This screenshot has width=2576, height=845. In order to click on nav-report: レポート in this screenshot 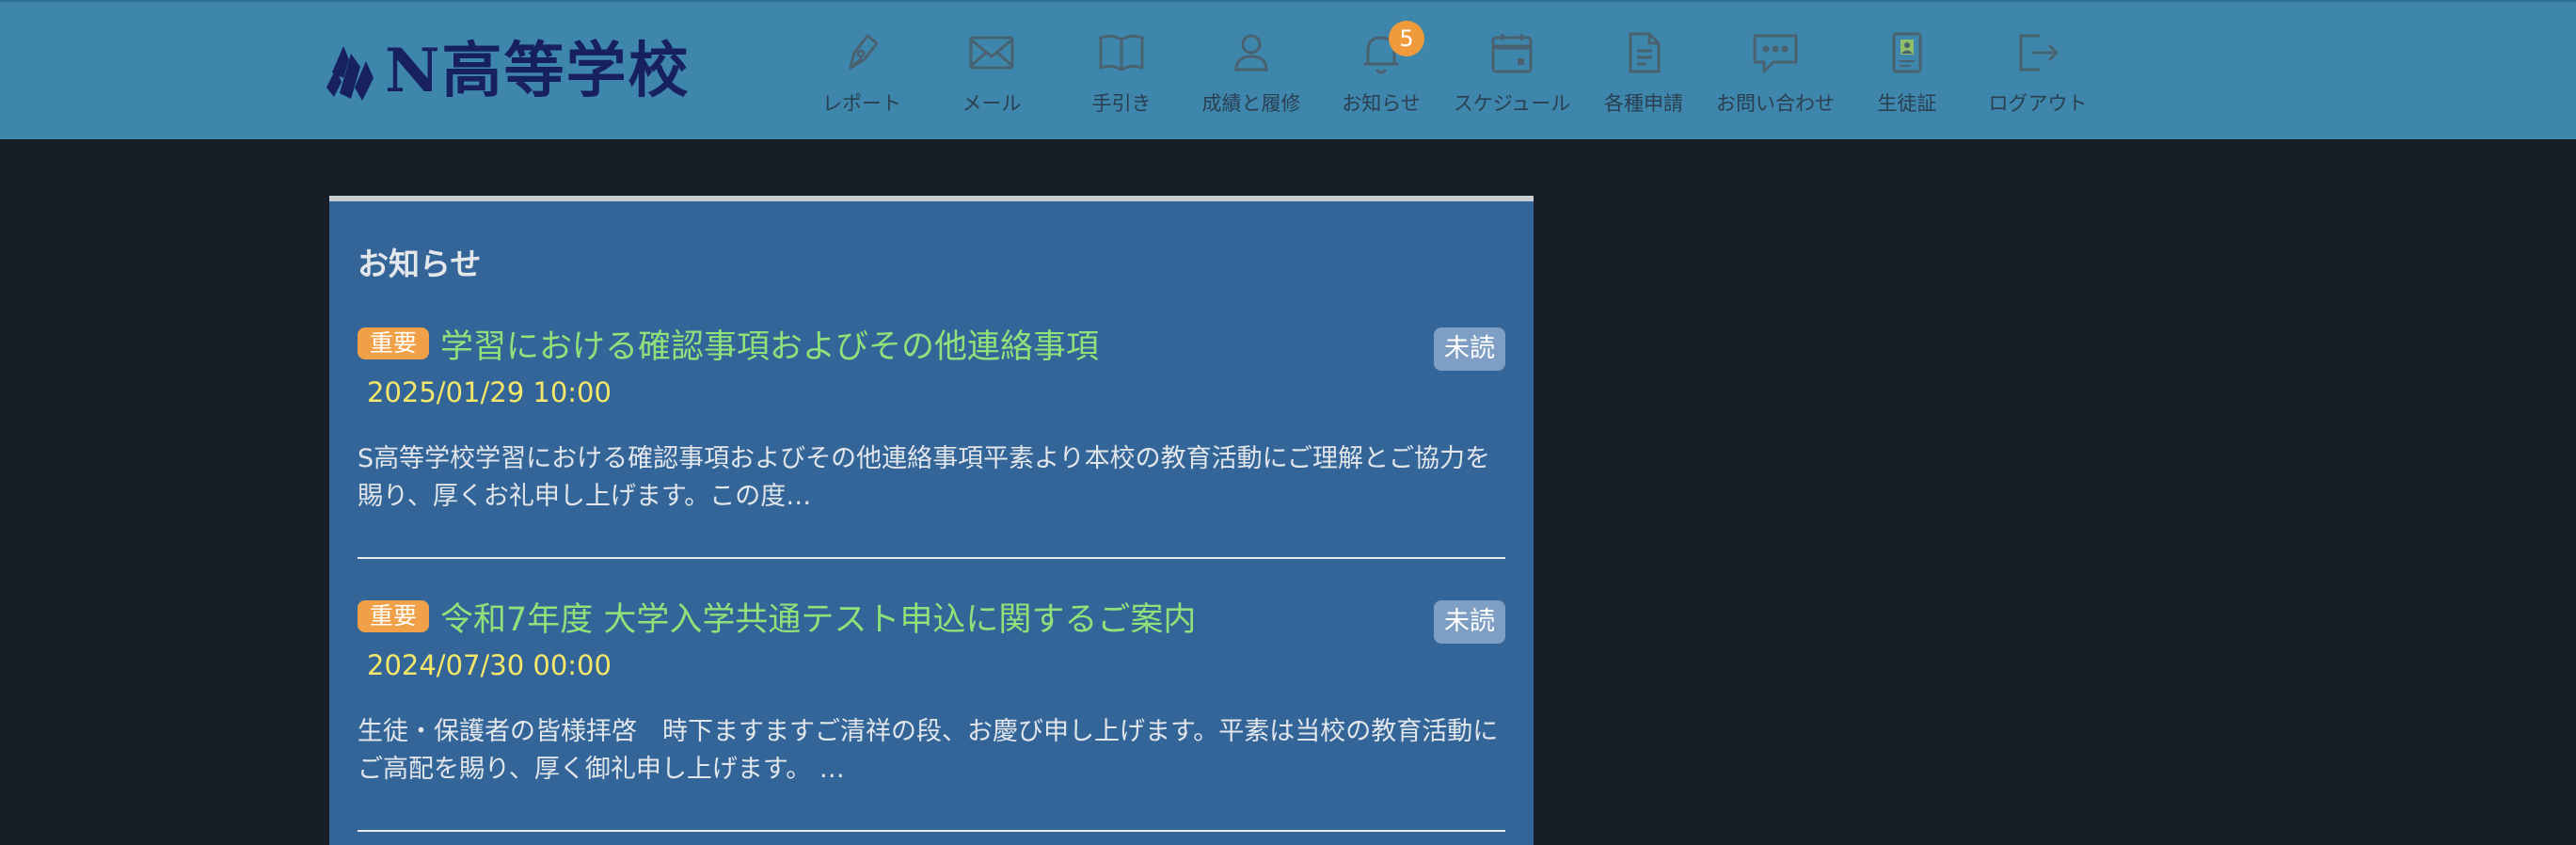, I will do `click(862, 78)`.